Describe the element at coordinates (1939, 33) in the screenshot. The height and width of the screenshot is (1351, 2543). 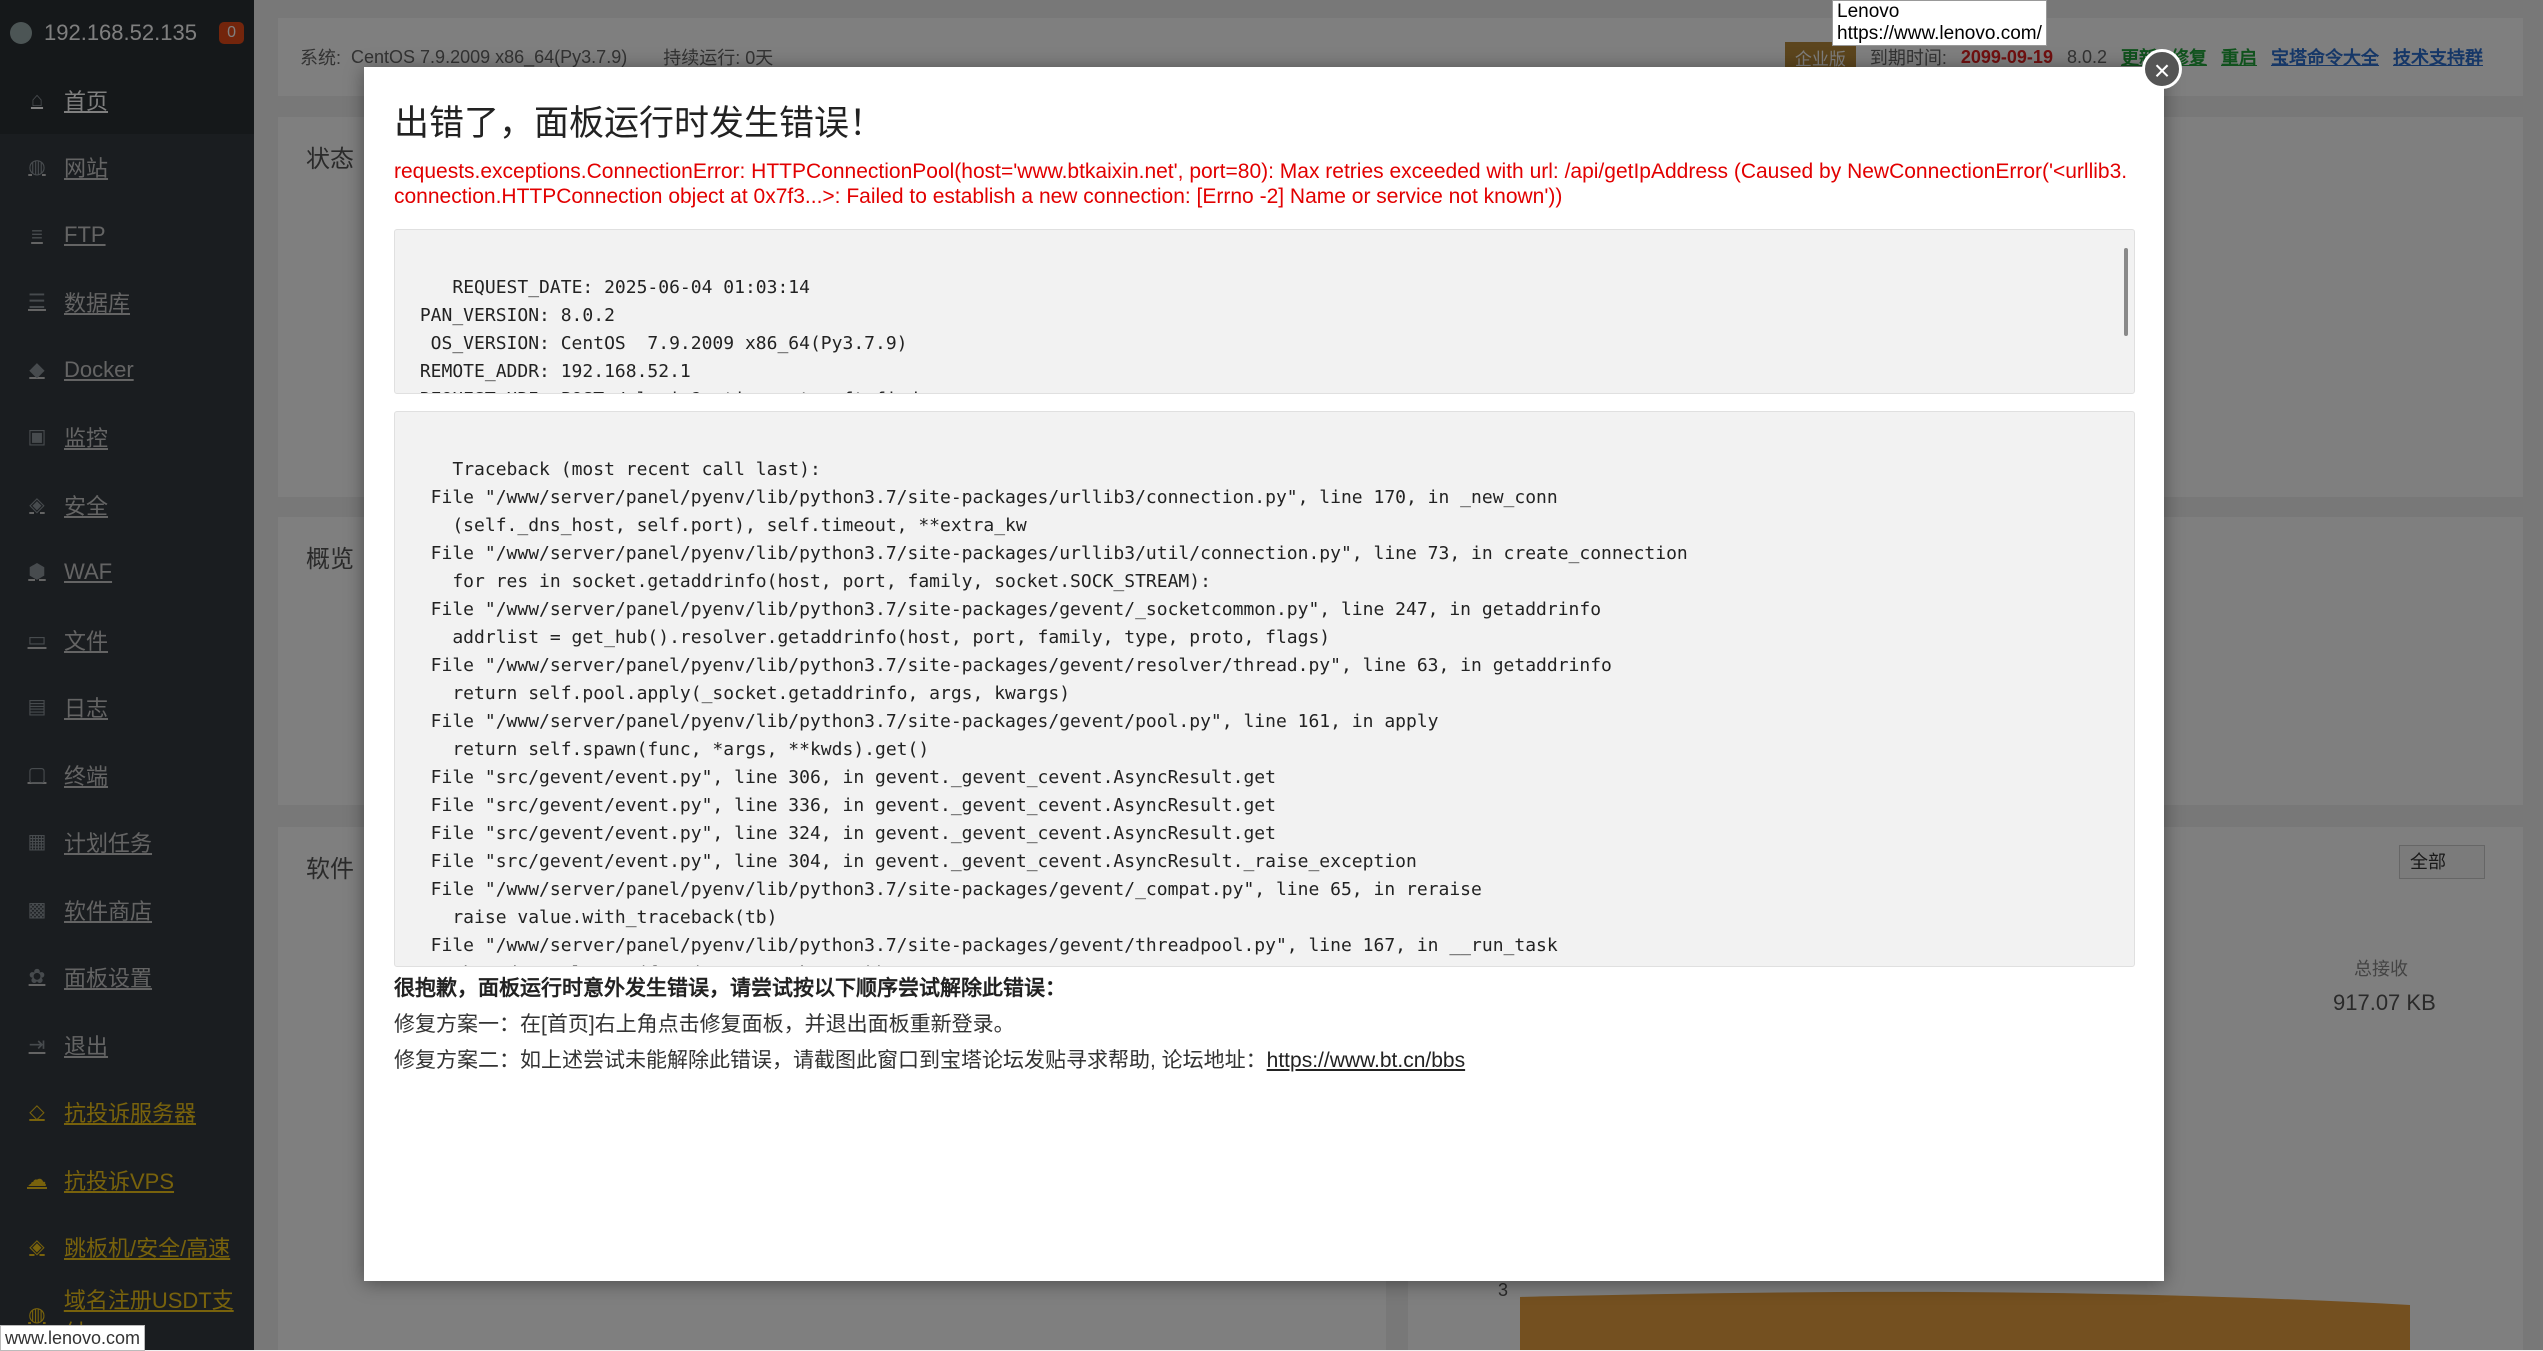
I see `tooltip-url: https://www.lenovo.com/` at that location.